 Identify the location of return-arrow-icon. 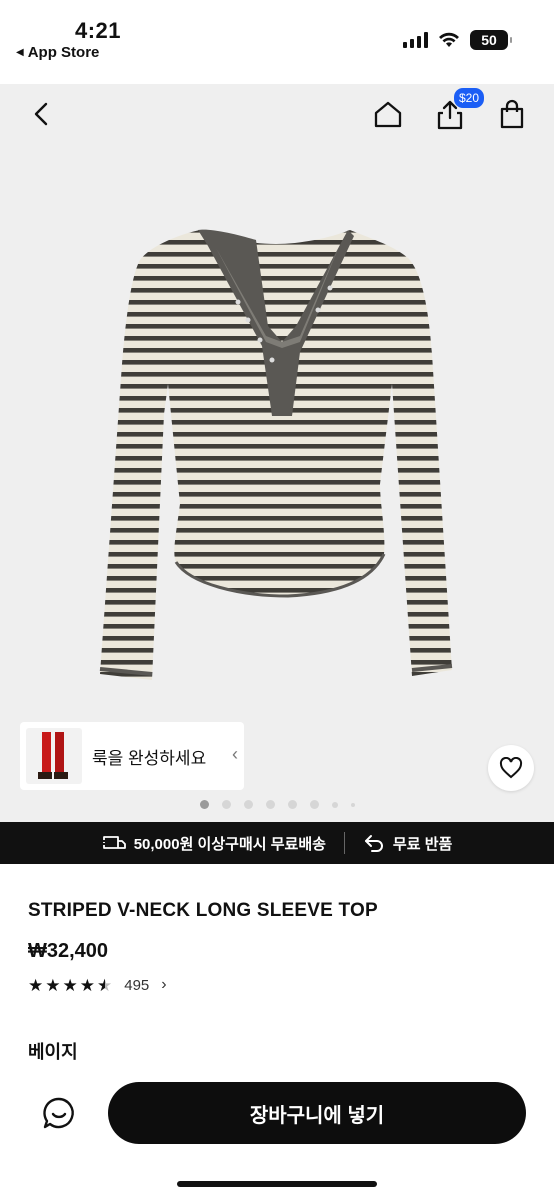
(373, 843).